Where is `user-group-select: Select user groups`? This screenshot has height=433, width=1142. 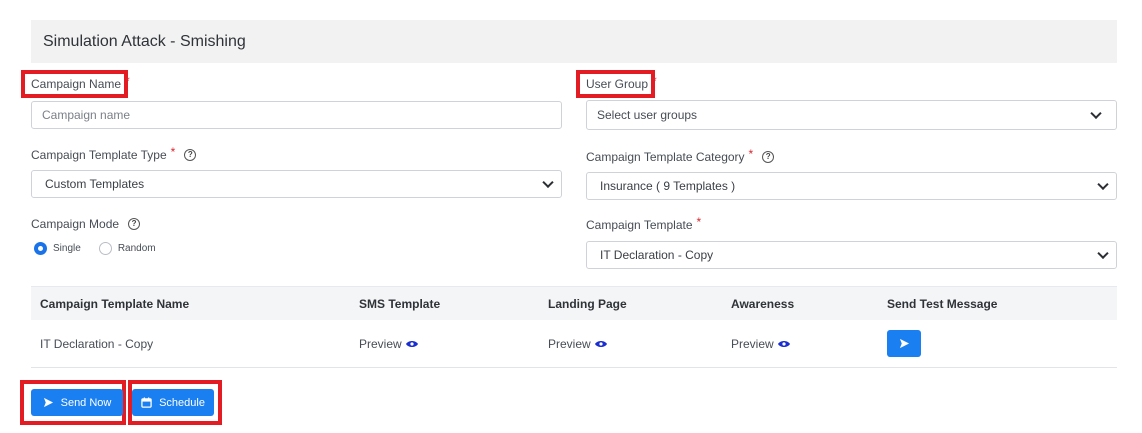 user-group-select: Select user groups is located at coordinates (851, 115).